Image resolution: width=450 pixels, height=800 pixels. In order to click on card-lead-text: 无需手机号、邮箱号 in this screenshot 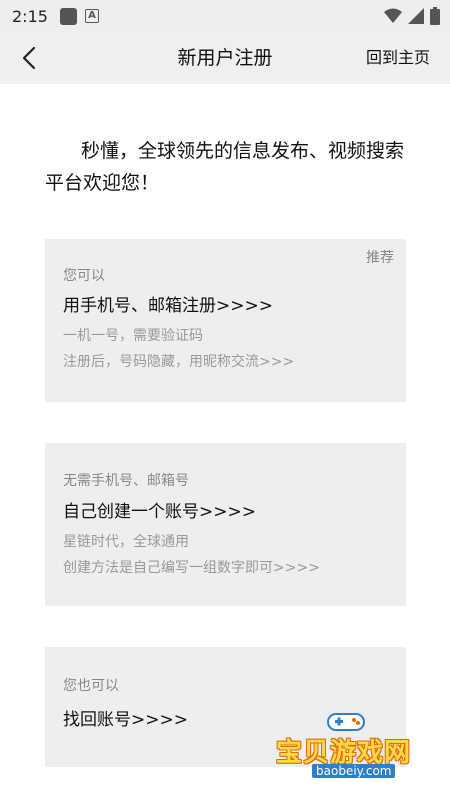, I will do `click(126, 481)`.